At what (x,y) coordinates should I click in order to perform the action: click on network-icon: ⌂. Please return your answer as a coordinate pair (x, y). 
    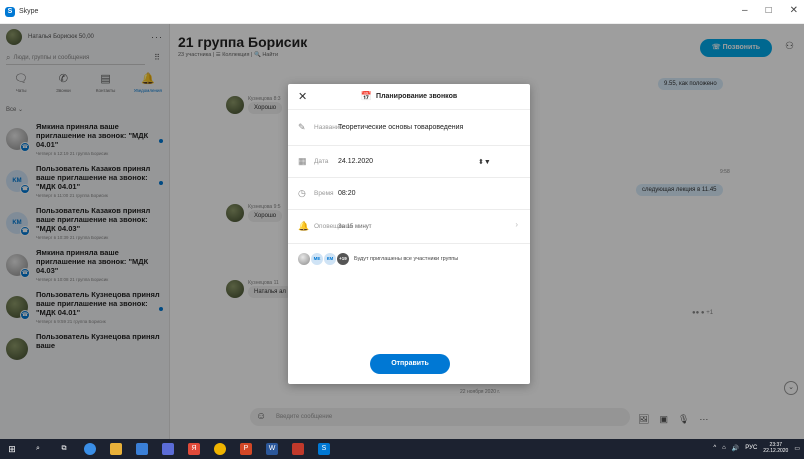
    Looking at the image, I should click on (724, 448).